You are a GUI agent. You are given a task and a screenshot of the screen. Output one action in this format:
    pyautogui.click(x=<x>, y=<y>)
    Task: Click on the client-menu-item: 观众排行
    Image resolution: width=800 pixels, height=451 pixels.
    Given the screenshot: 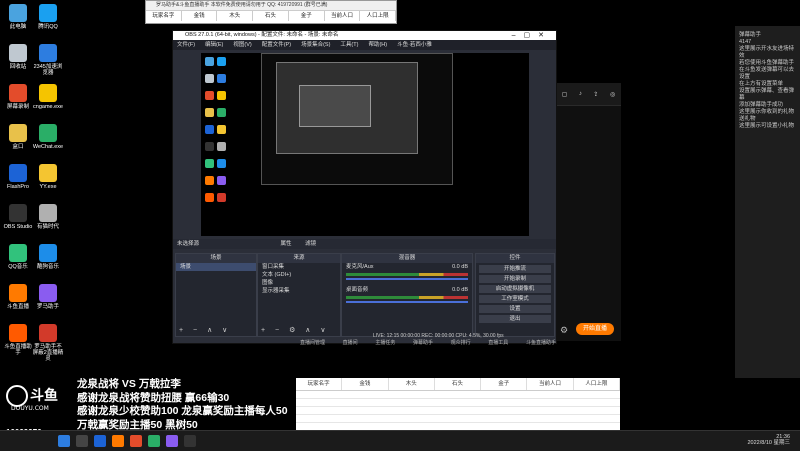 What is the action you would take?
    pyautogui.click(x=461, y=342)
    